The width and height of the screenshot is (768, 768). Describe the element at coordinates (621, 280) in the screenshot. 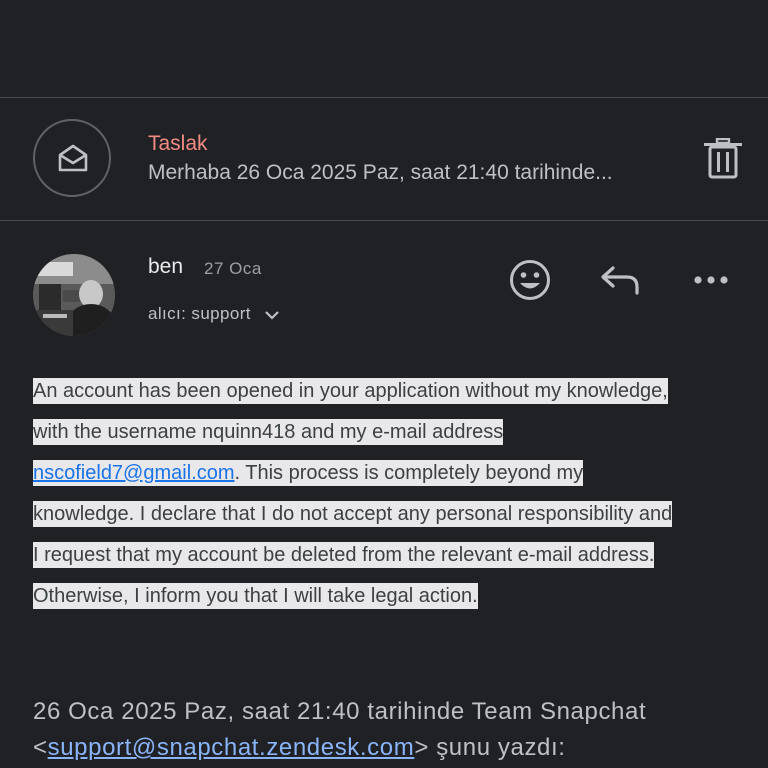

I see `reply-icon` at that location.